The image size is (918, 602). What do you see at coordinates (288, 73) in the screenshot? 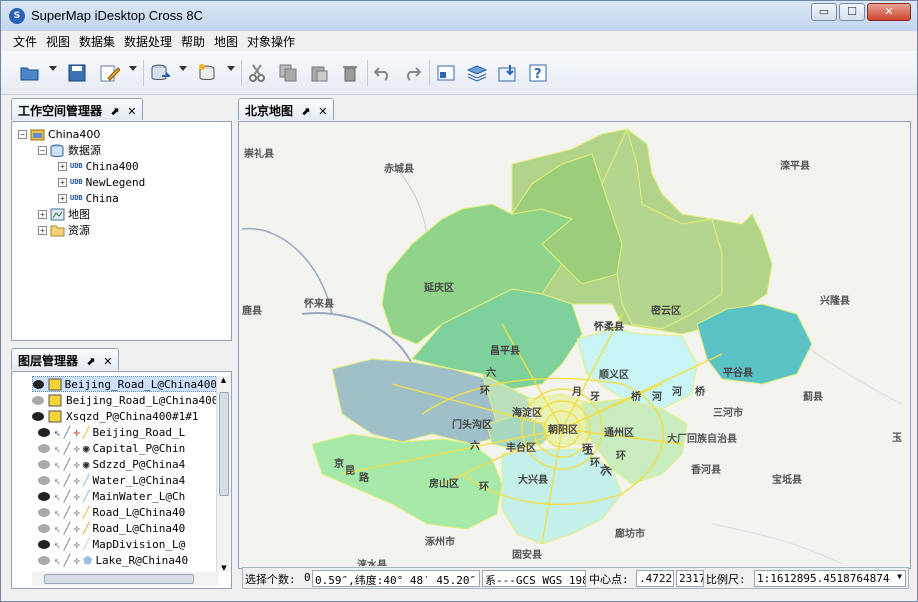
I see `copy-icon` at bounding box center [288, 73].